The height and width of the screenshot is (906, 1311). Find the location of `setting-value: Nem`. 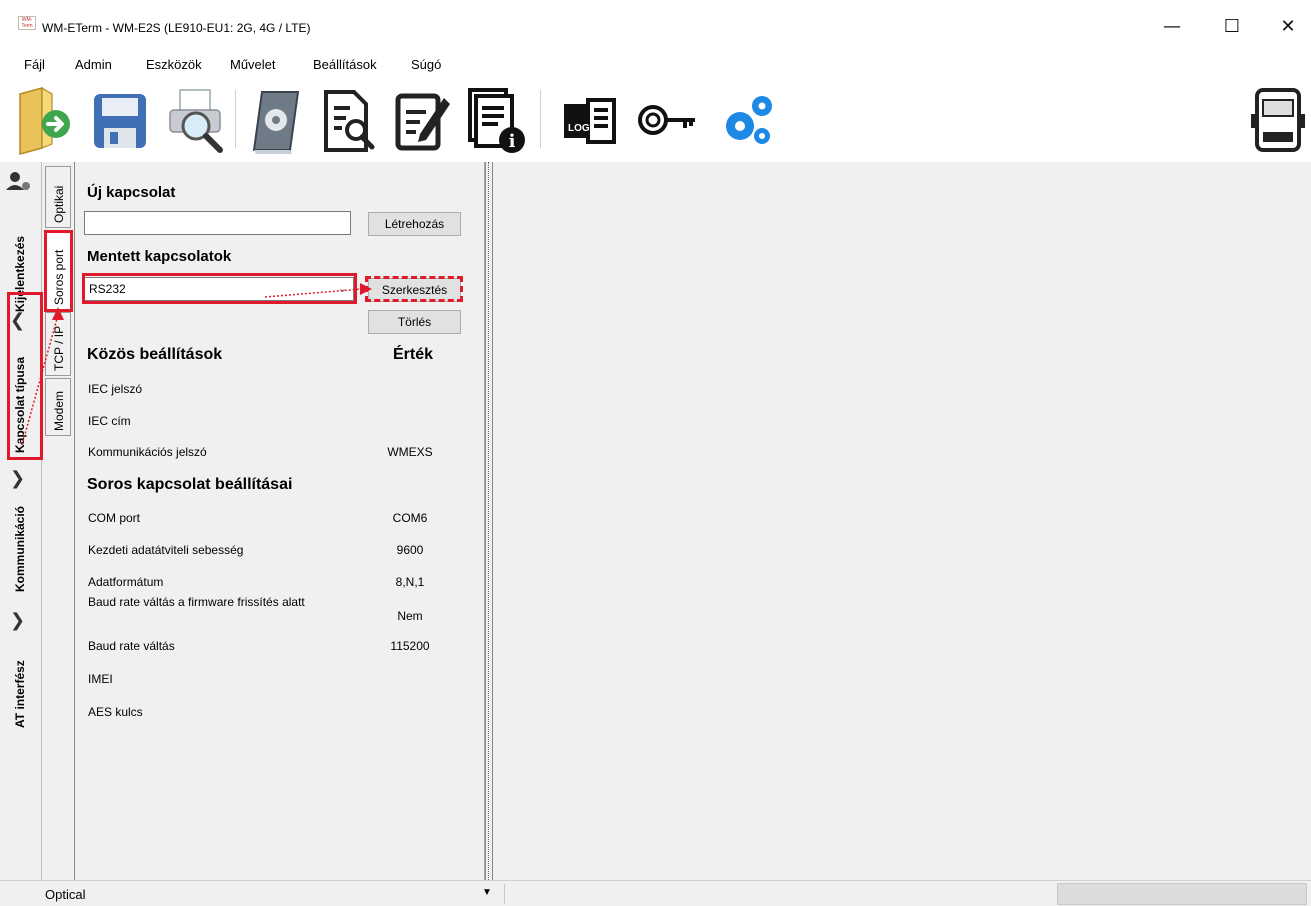

setting-value: Nem is located at coordinates (410, 616).